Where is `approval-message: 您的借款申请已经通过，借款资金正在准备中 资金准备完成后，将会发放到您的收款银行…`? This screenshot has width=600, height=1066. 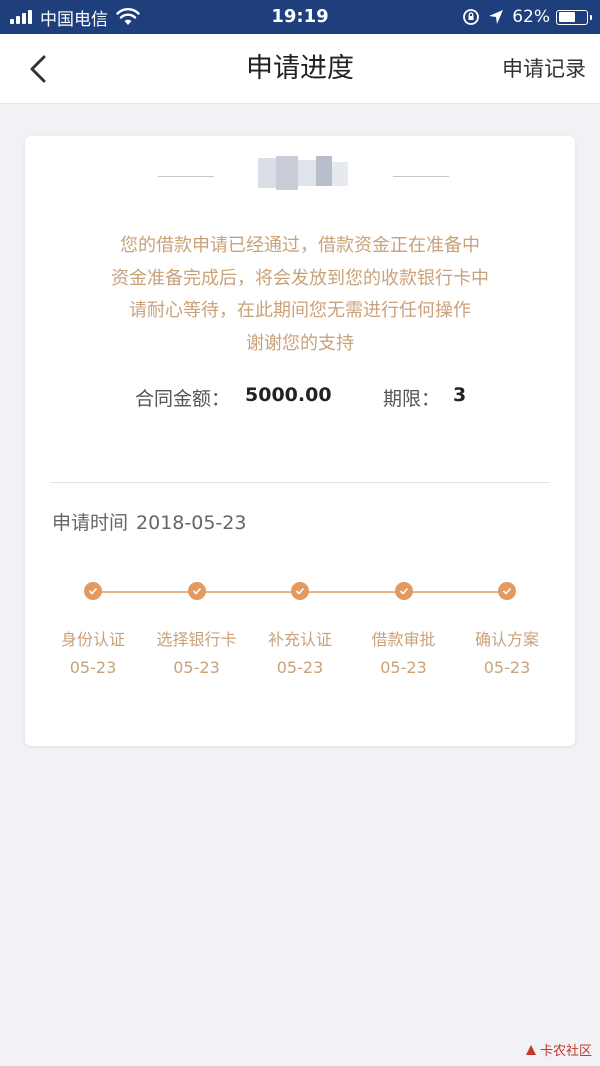 approval-message: 您的借款申请已经通过，借款资金正在准备中 资金准备完成后，将会发放到您的收款银行… is located at coordinates (300, 295).